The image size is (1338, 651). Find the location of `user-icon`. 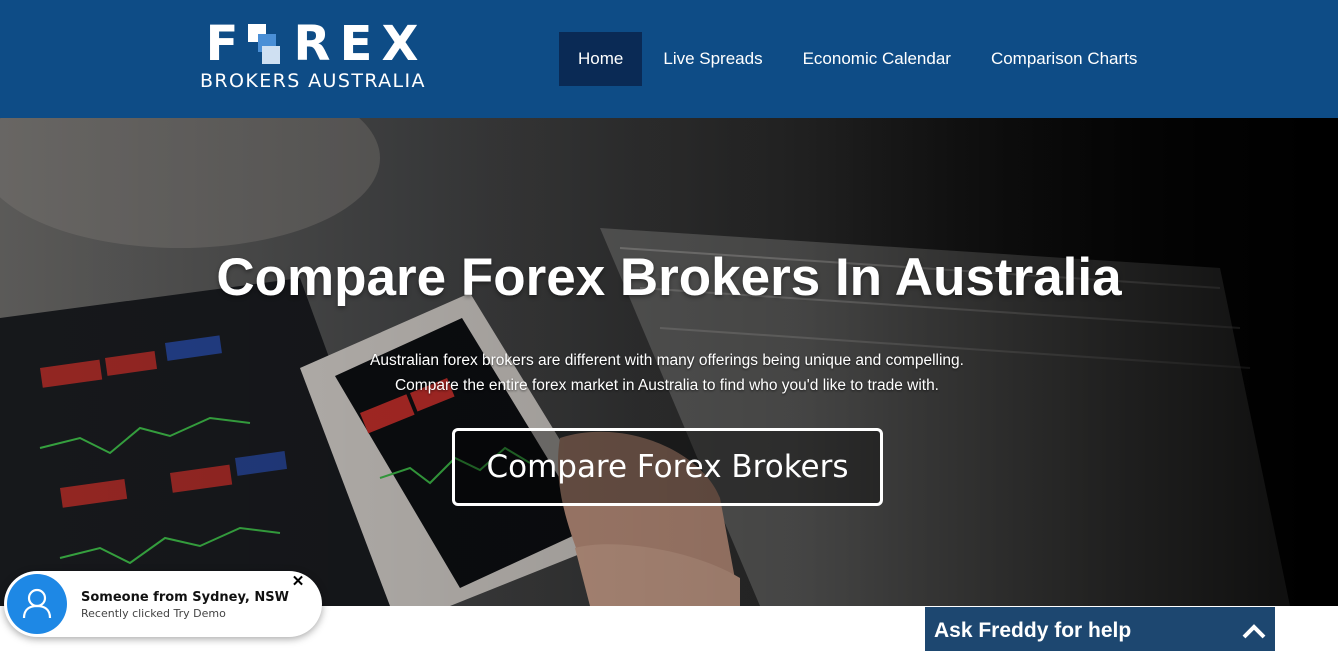

user-icon is located at coordinates (37, 604).